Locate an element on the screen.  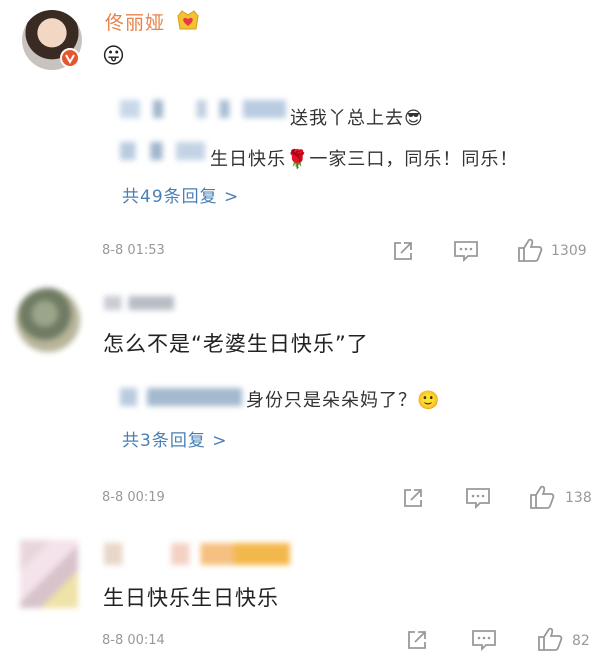
user-name: 佟丽娅 is located at coordinates (135, 21).